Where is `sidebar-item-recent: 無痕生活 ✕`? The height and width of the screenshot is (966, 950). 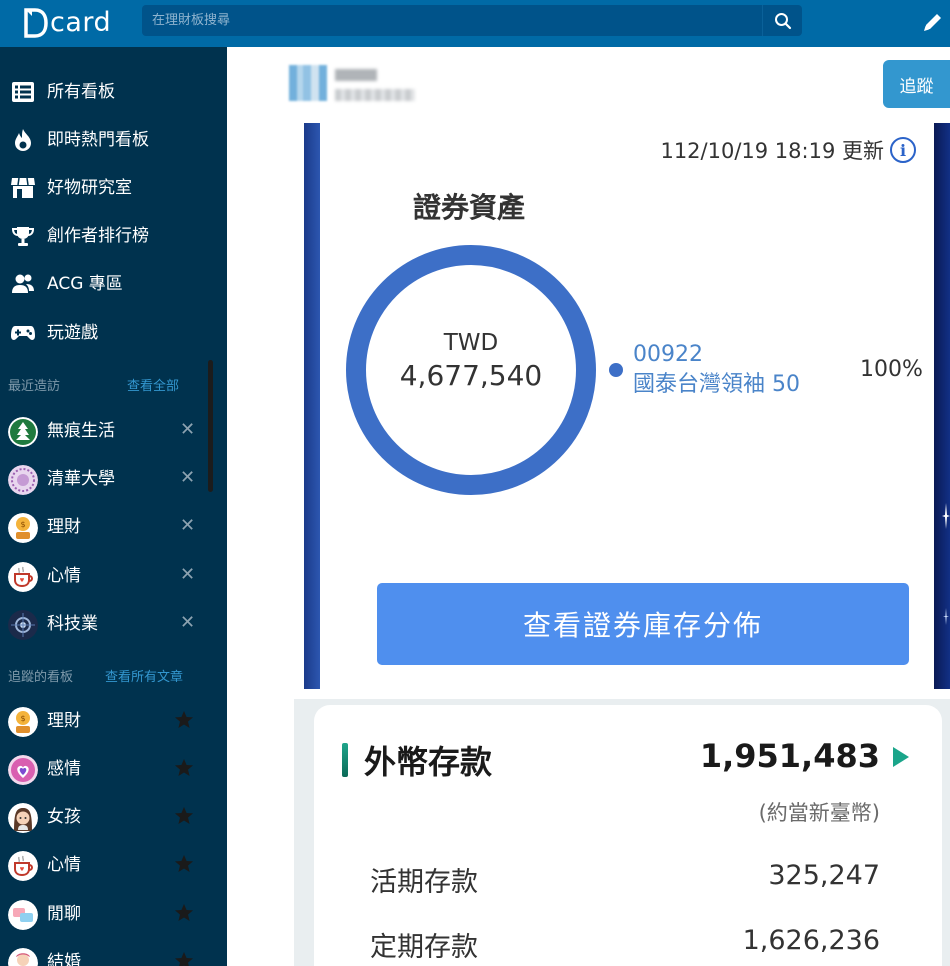
sidebar-item-recent: 無痕生活 ✕ is located at coordinates (113, 431).